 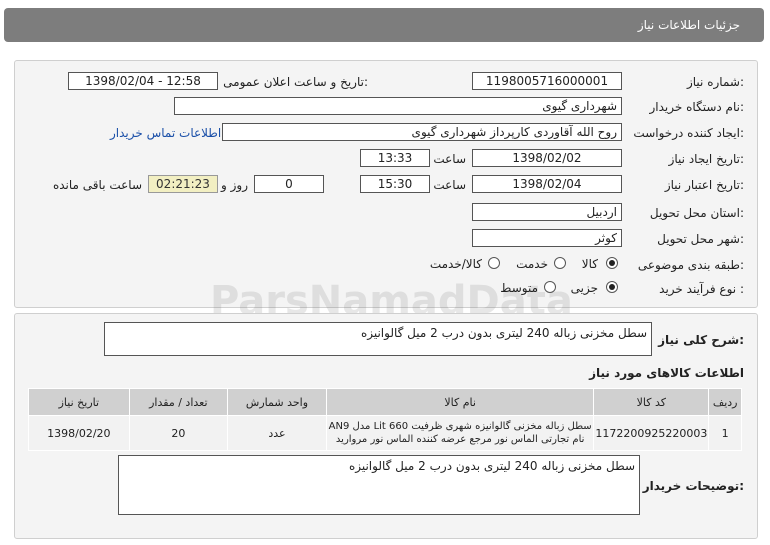 What do you see at coordinates (690, 265) in the screenshot?
I see `category-label: طبقه بندی موضوعی:` at bounding box center [690, 265].